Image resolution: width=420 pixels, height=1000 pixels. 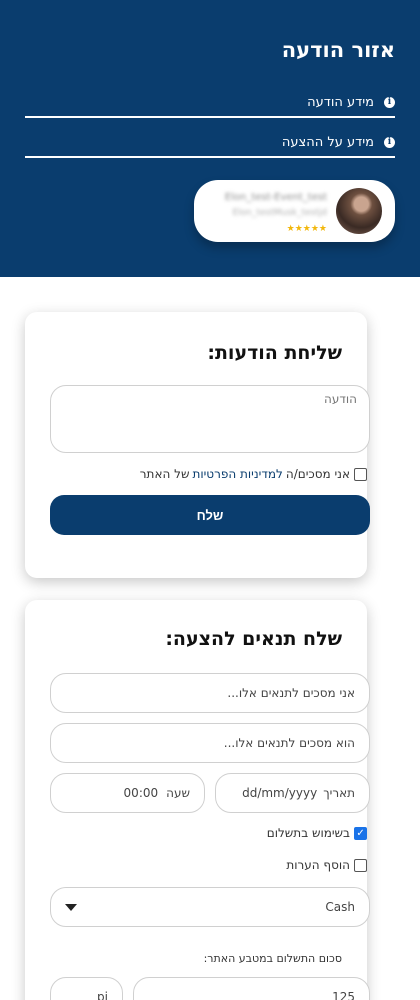 What do you see at coordinates (308, 833) in the screenshot?
I see `use-payment-label: בשימוש בתשלום` at bounding box center [308, 833].